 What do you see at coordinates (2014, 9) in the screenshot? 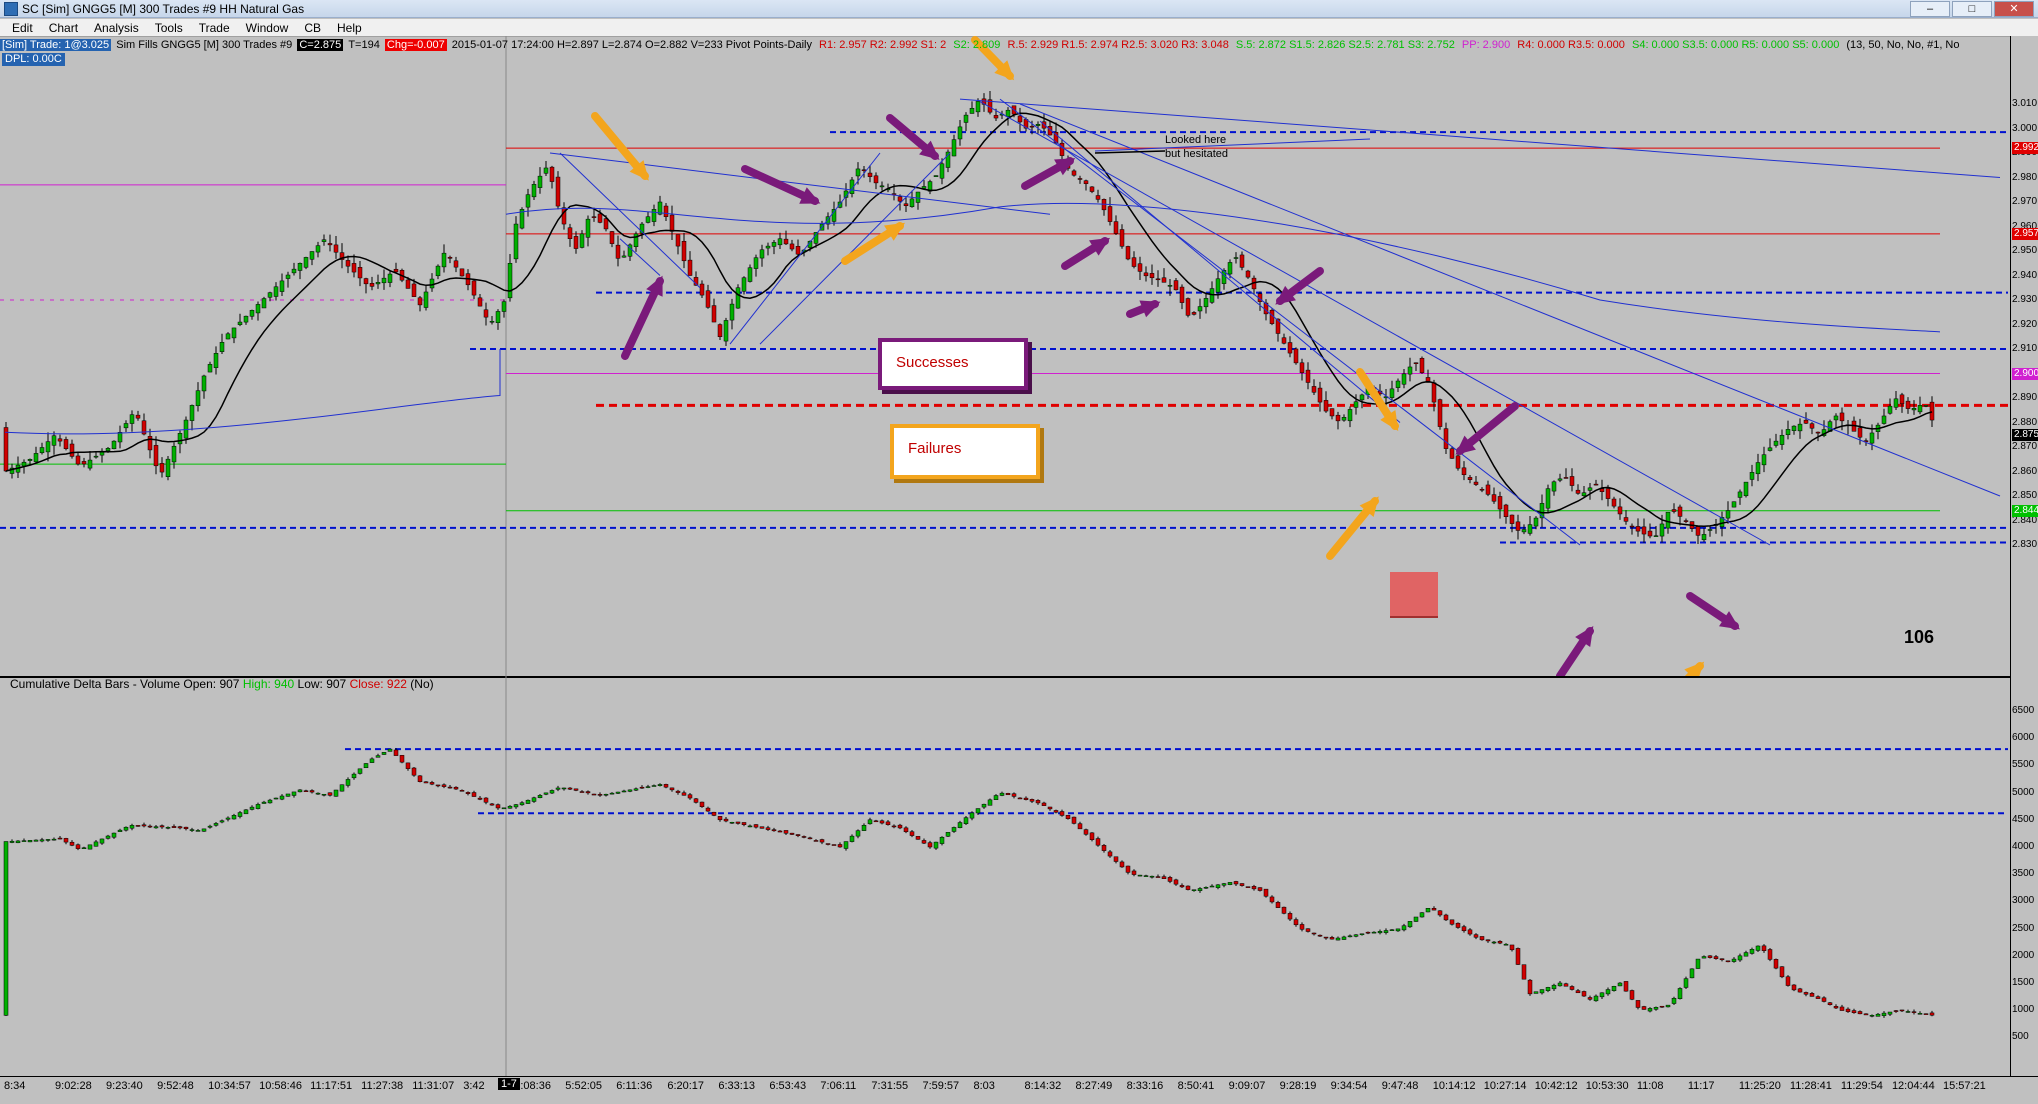
I see `close-button: ✕` at bounding box center [2014, 9].